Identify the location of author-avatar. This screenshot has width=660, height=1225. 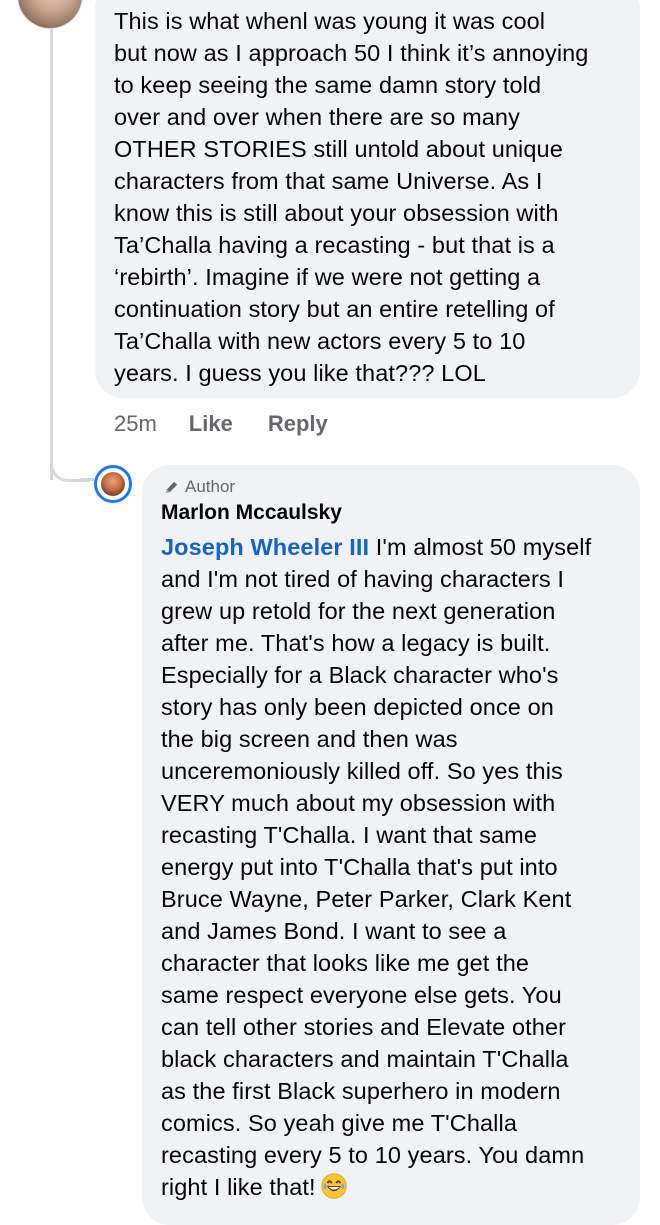
(113, 484).